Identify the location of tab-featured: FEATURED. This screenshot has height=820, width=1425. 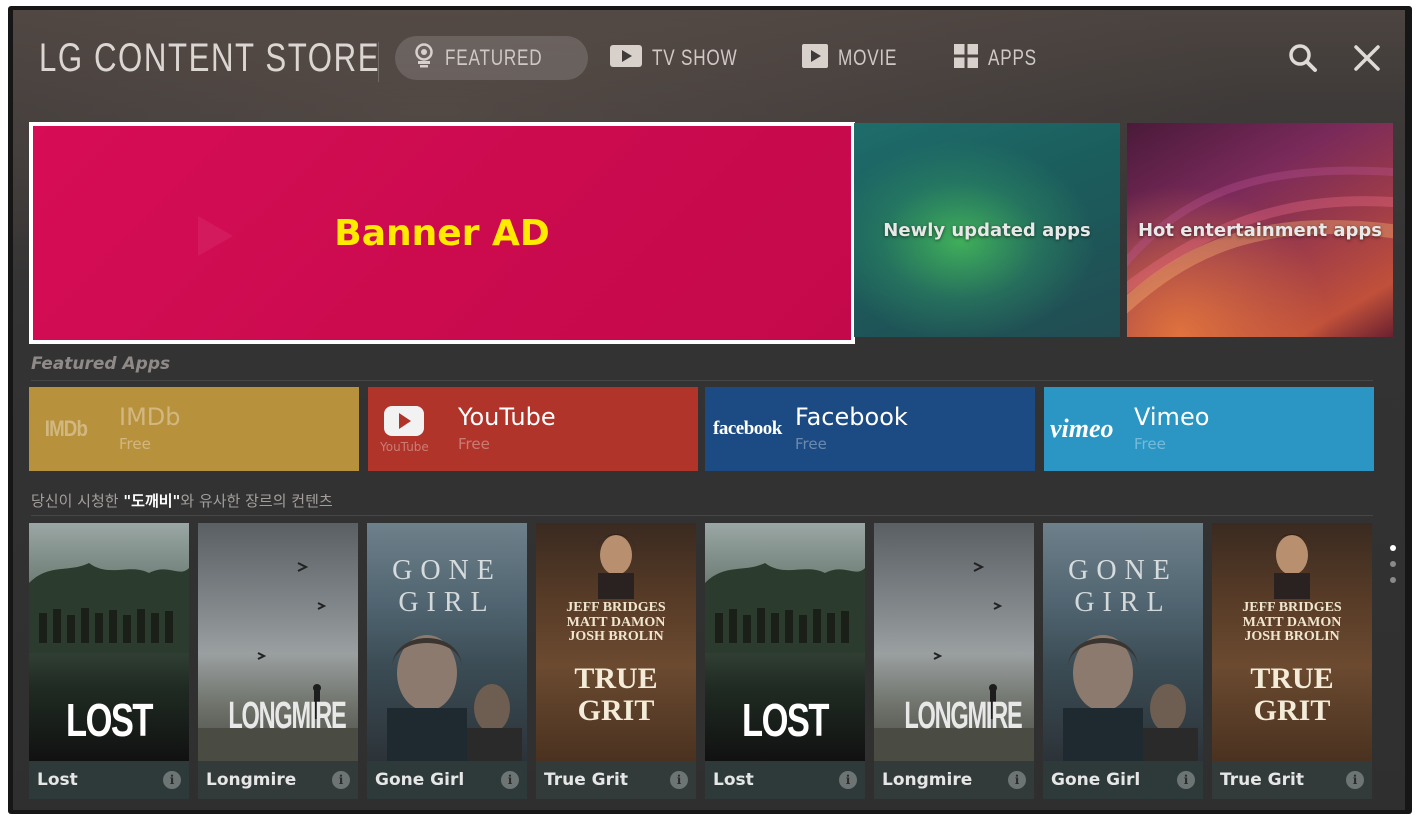
(491, 58).